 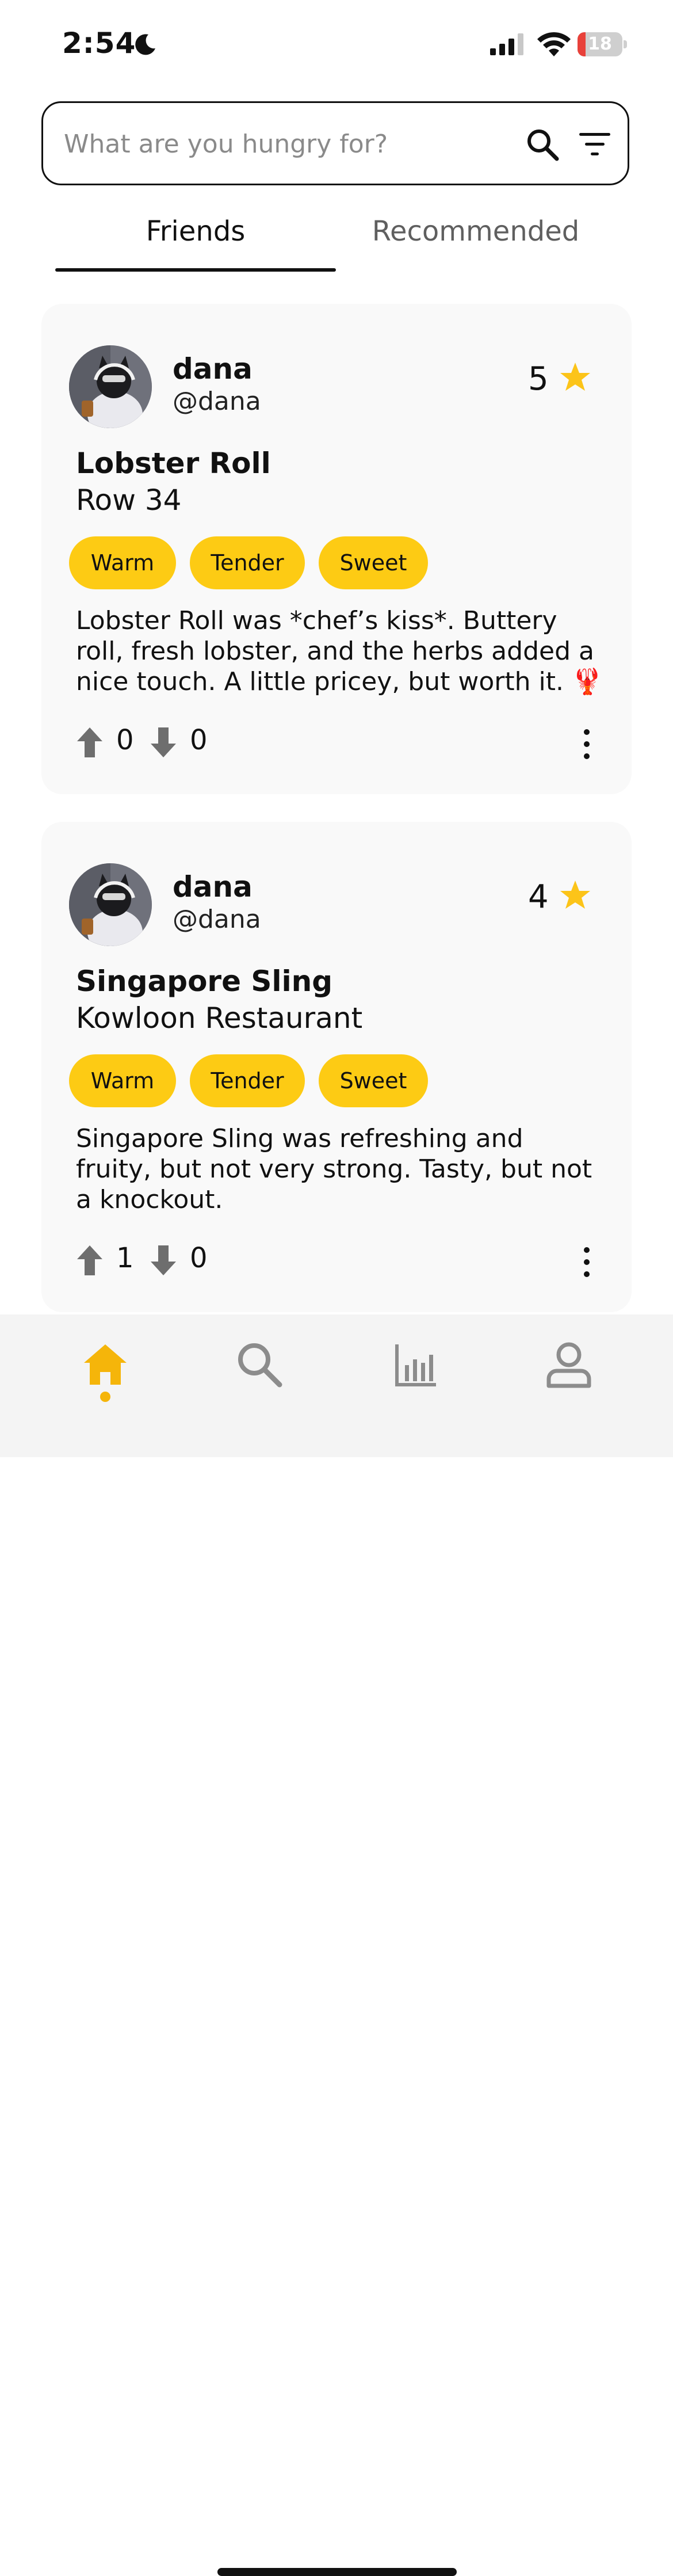 I want to click on cellular-signal-icon, so click(x=506, y=44).